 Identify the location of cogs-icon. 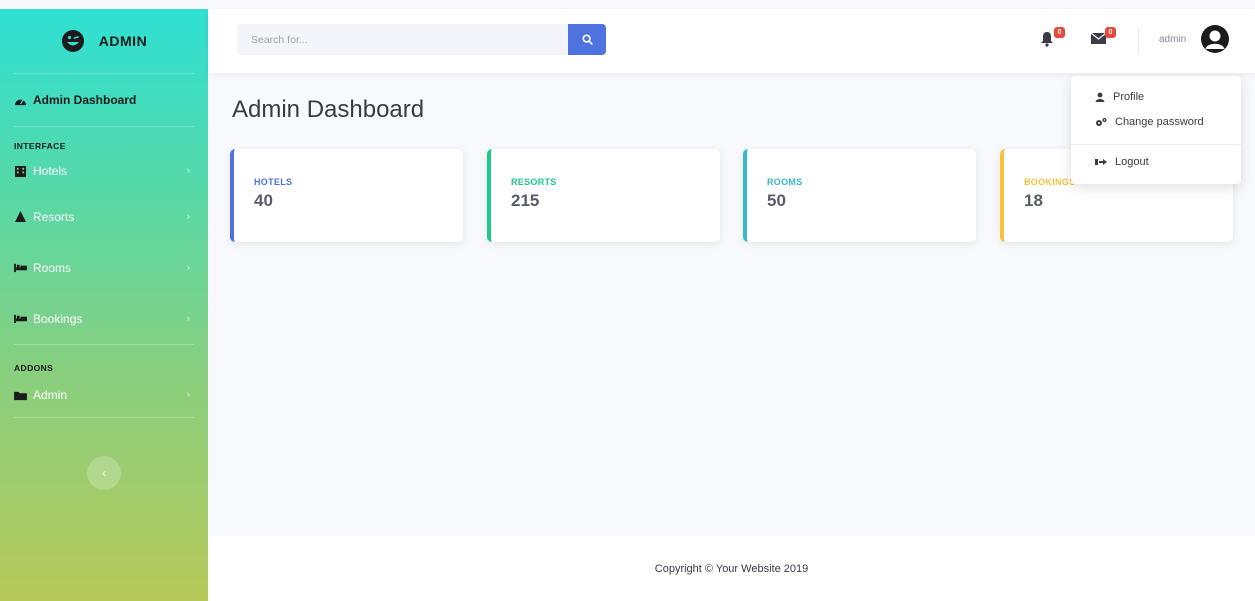
(1101, 122).